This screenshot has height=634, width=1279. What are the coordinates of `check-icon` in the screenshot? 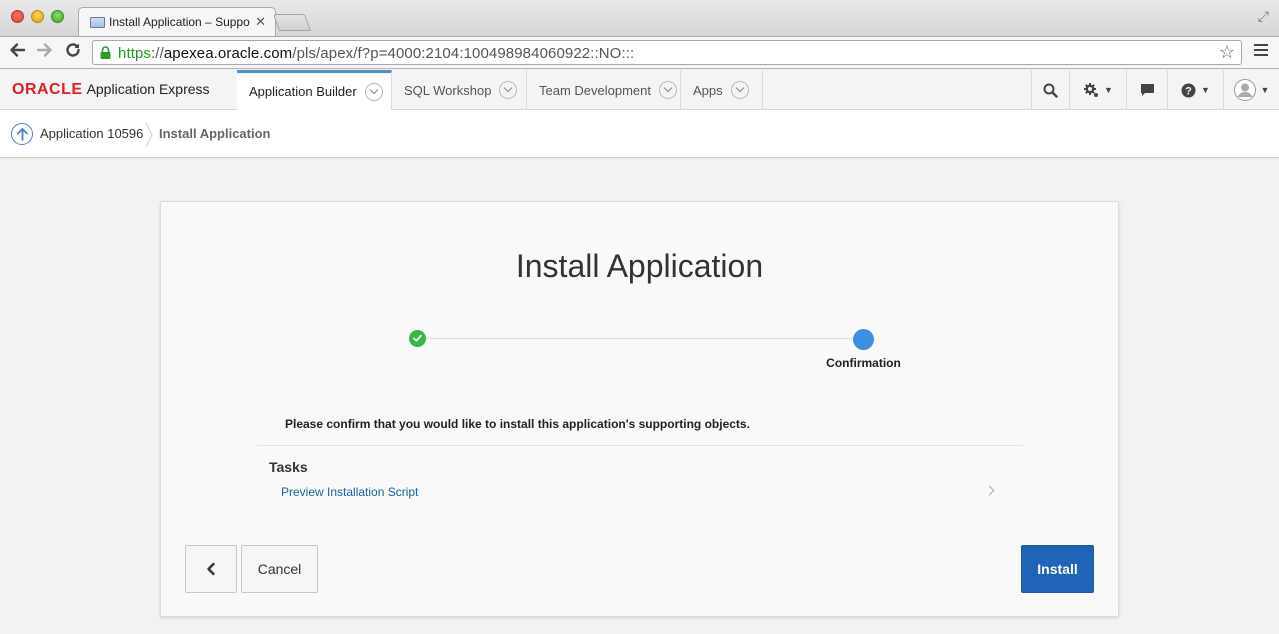 It's located at (417, 338).